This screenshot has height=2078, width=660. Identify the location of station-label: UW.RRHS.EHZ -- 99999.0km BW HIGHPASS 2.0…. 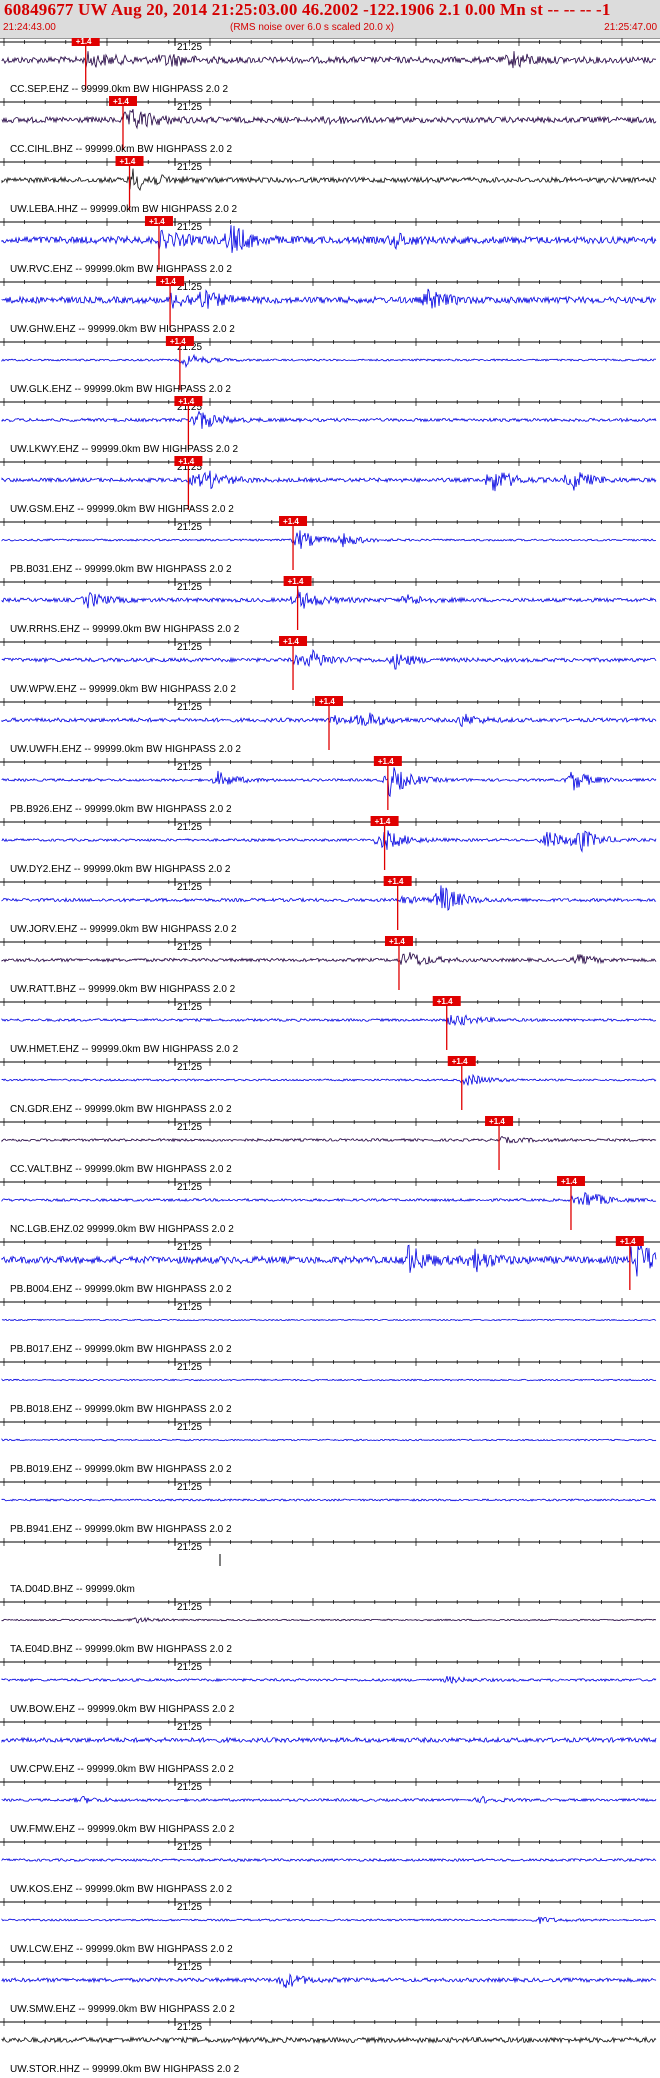
(125, 629).